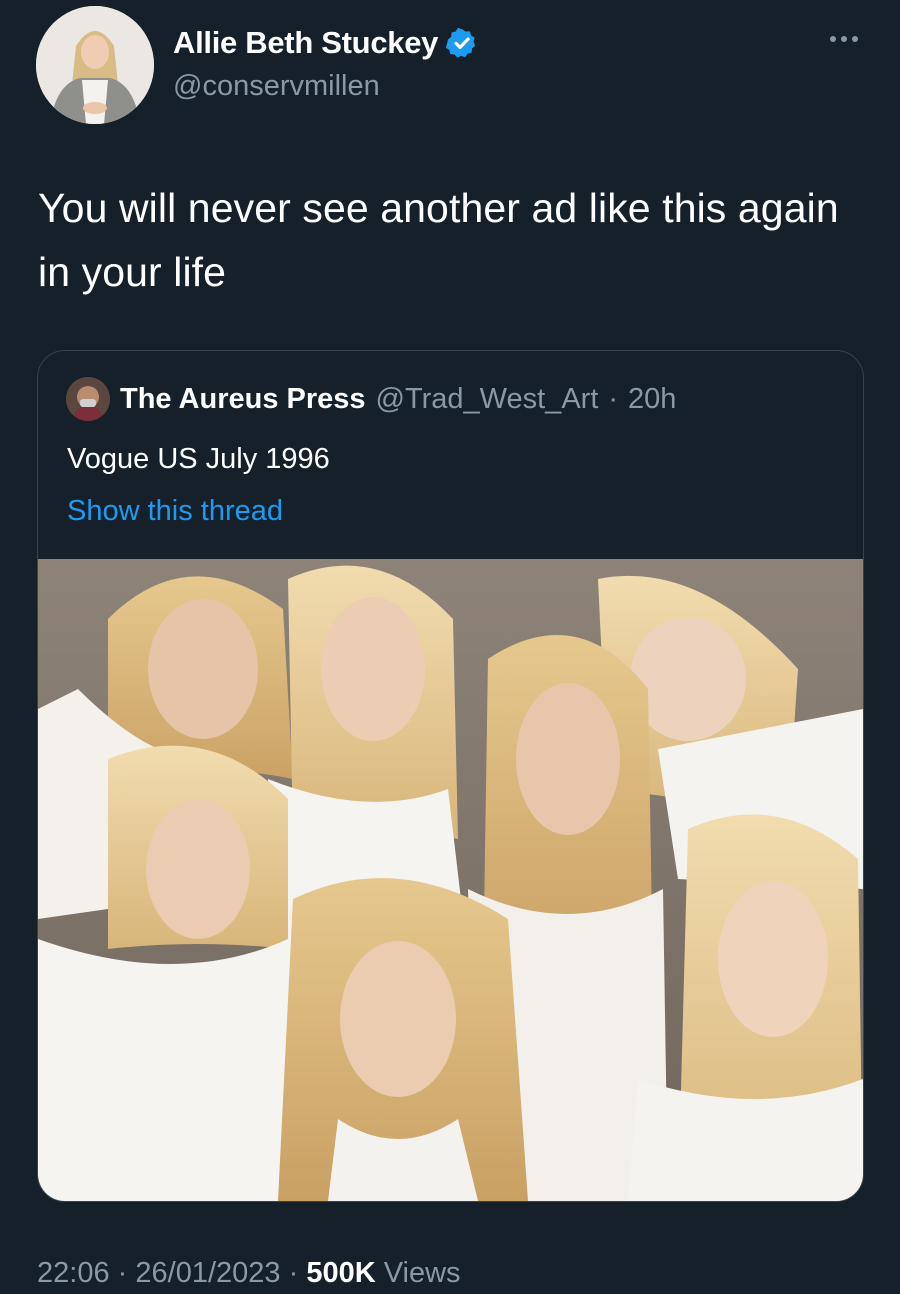  I want to click on more-options-icon, so click(844, 39).